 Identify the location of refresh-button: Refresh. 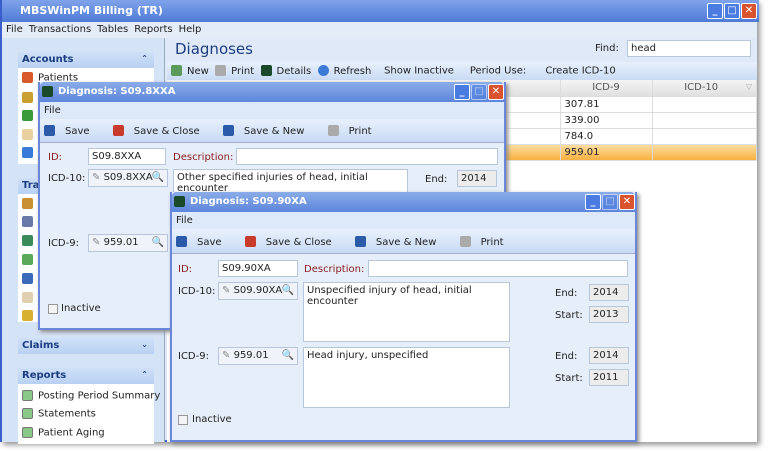
(344, 71).